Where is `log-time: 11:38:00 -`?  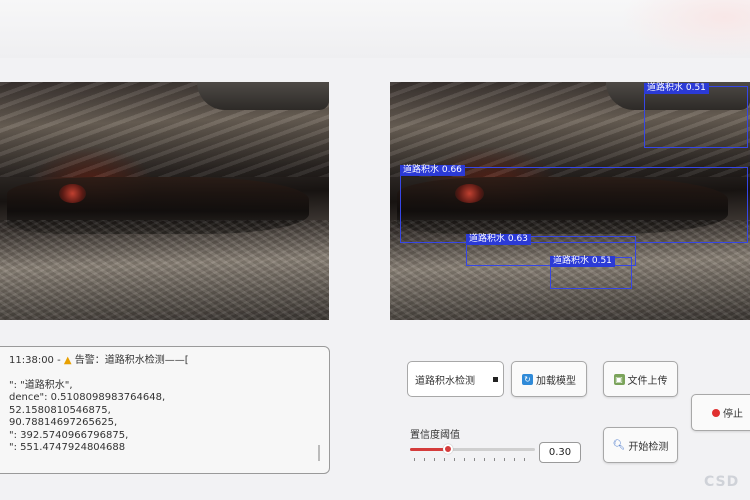
log-time: 11:38:00 - is located at coordinates (35, 360).